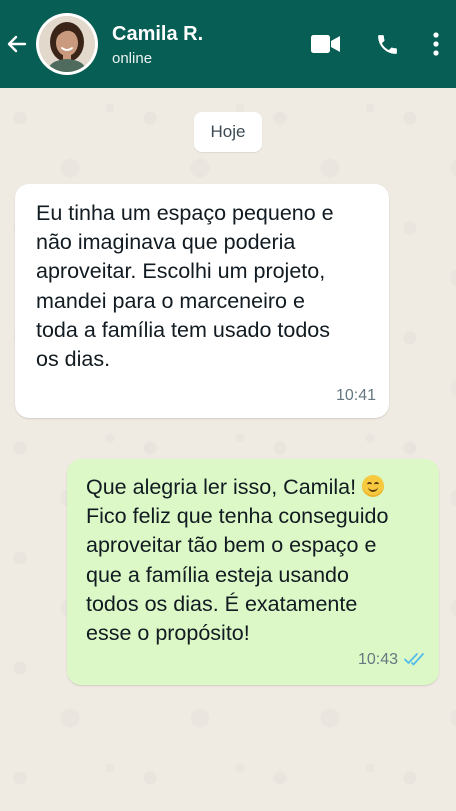 This screenshot has width=456, height=811. I want to click on date-divider: Hoje, so click(228, 132).